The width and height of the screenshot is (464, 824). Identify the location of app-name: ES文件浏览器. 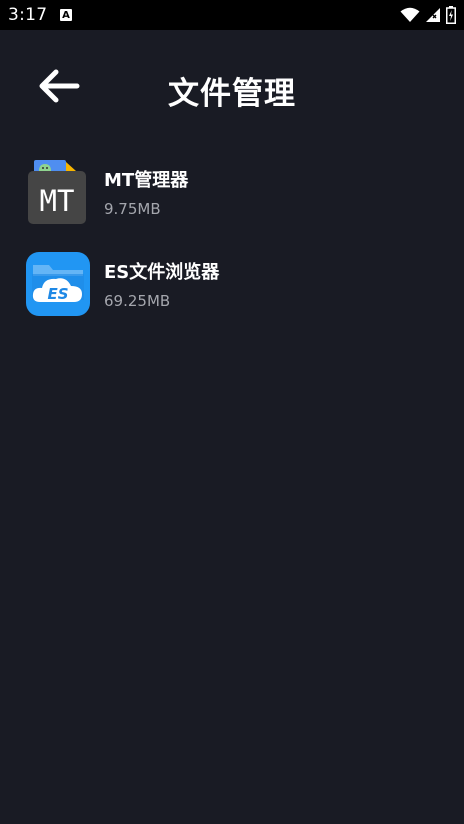
(162, 272).